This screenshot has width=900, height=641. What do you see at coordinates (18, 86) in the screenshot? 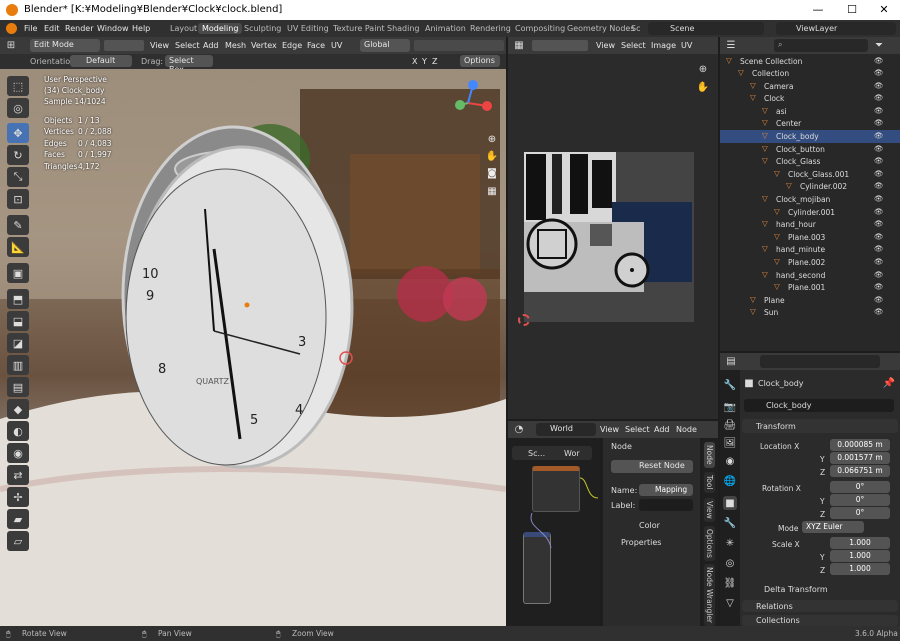
I see `select-box-tool: ⬚` at bounding box center [18, 86].